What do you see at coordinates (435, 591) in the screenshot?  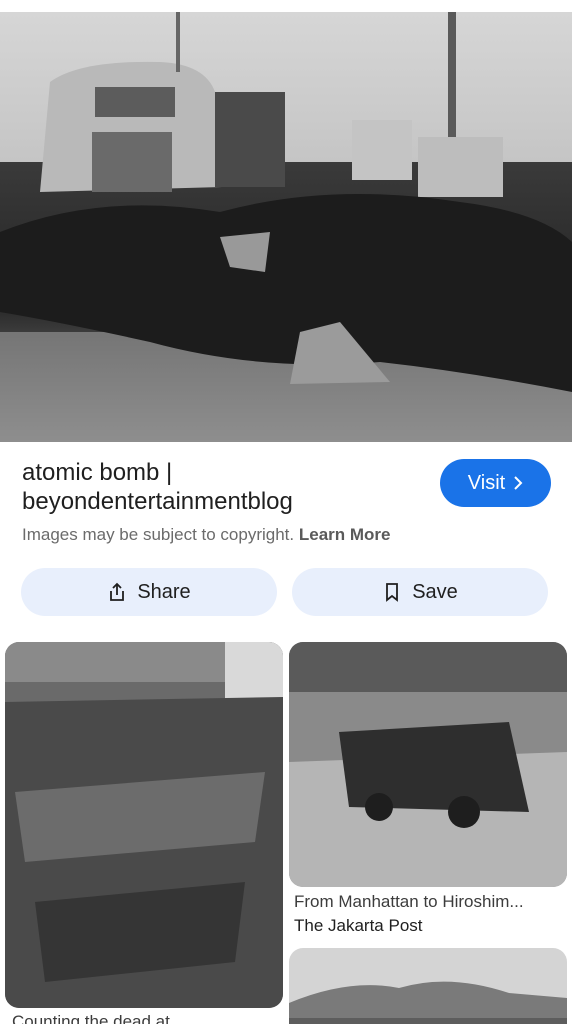 I see `save-label: Save` at bounding box center [435, 591].